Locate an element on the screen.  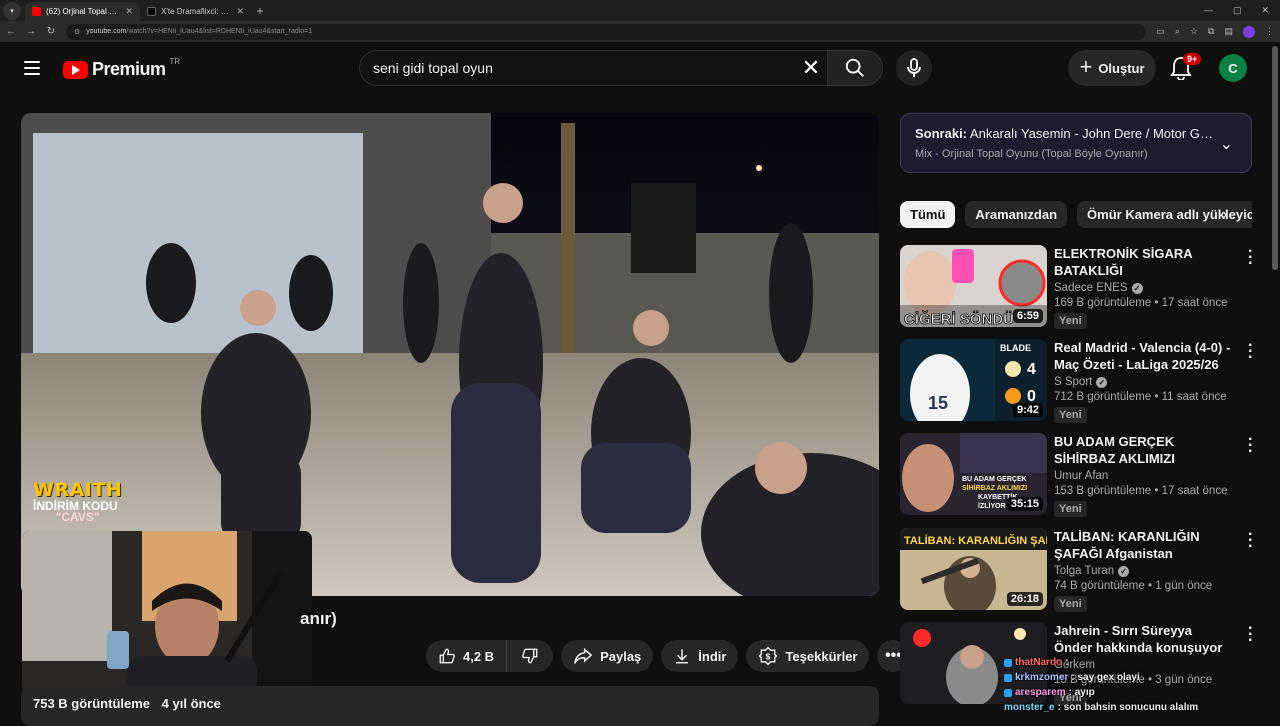
svg-text: 15 is located at coordinates (938, 403).